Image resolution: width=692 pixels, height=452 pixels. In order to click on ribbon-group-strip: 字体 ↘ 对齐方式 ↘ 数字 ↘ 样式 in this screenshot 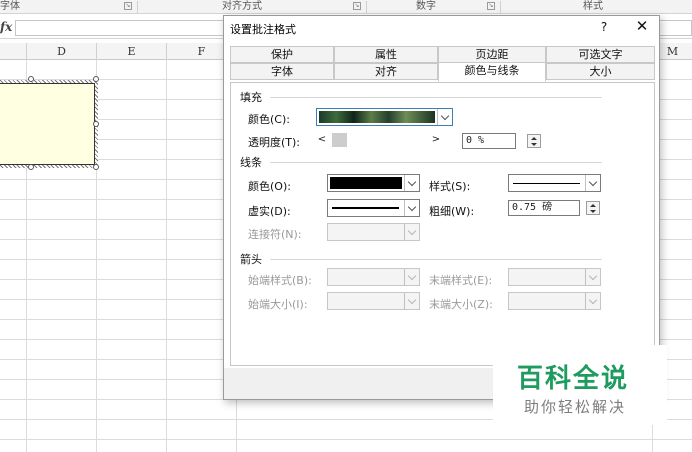, I will do `click(346, 7)`.